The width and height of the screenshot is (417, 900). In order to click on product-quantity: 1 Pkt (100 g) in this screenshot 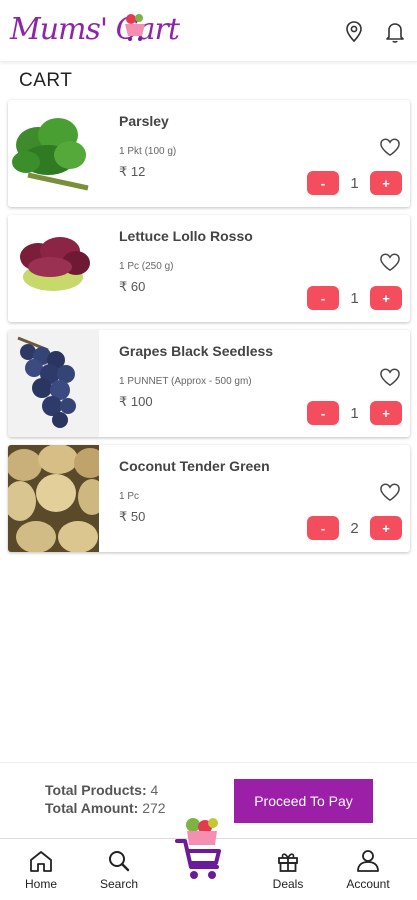, I will do `click(148, 151)`.